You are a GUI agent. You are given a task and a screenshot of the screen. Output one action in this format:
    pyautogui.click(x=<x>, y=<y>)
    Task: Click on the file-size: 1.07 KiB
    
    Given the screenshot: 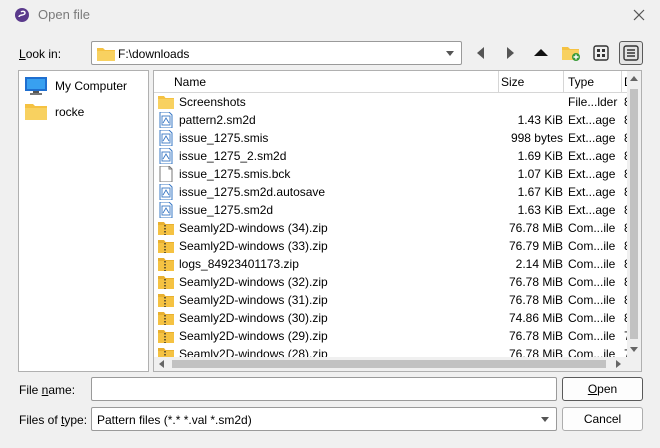 What is the action you would take?
    pyautogui.click(x=540, y=174)
    